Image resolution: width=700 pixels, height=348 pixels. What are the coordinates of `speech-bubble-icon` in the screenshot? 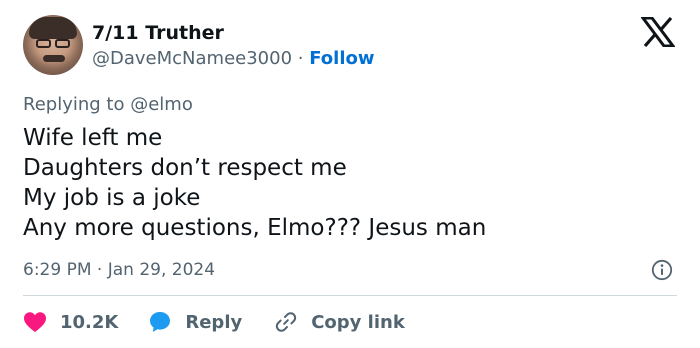 It's located at (160, 322).